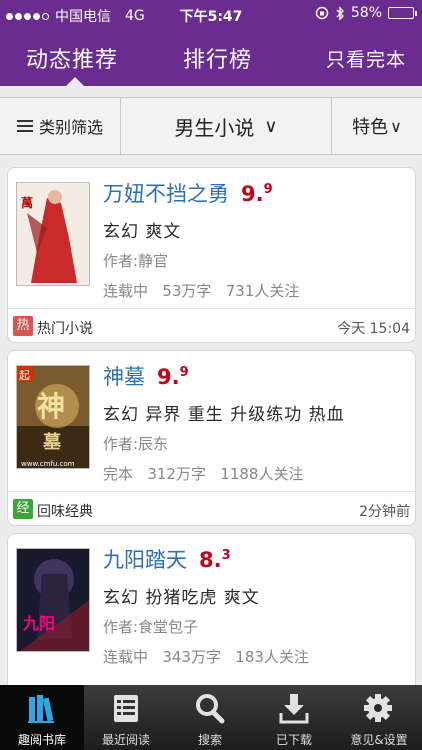 The image size is (422, 750). I want to click on book-cover-image: 神 墓 起 www.cmfu.com, so click(53, 417).